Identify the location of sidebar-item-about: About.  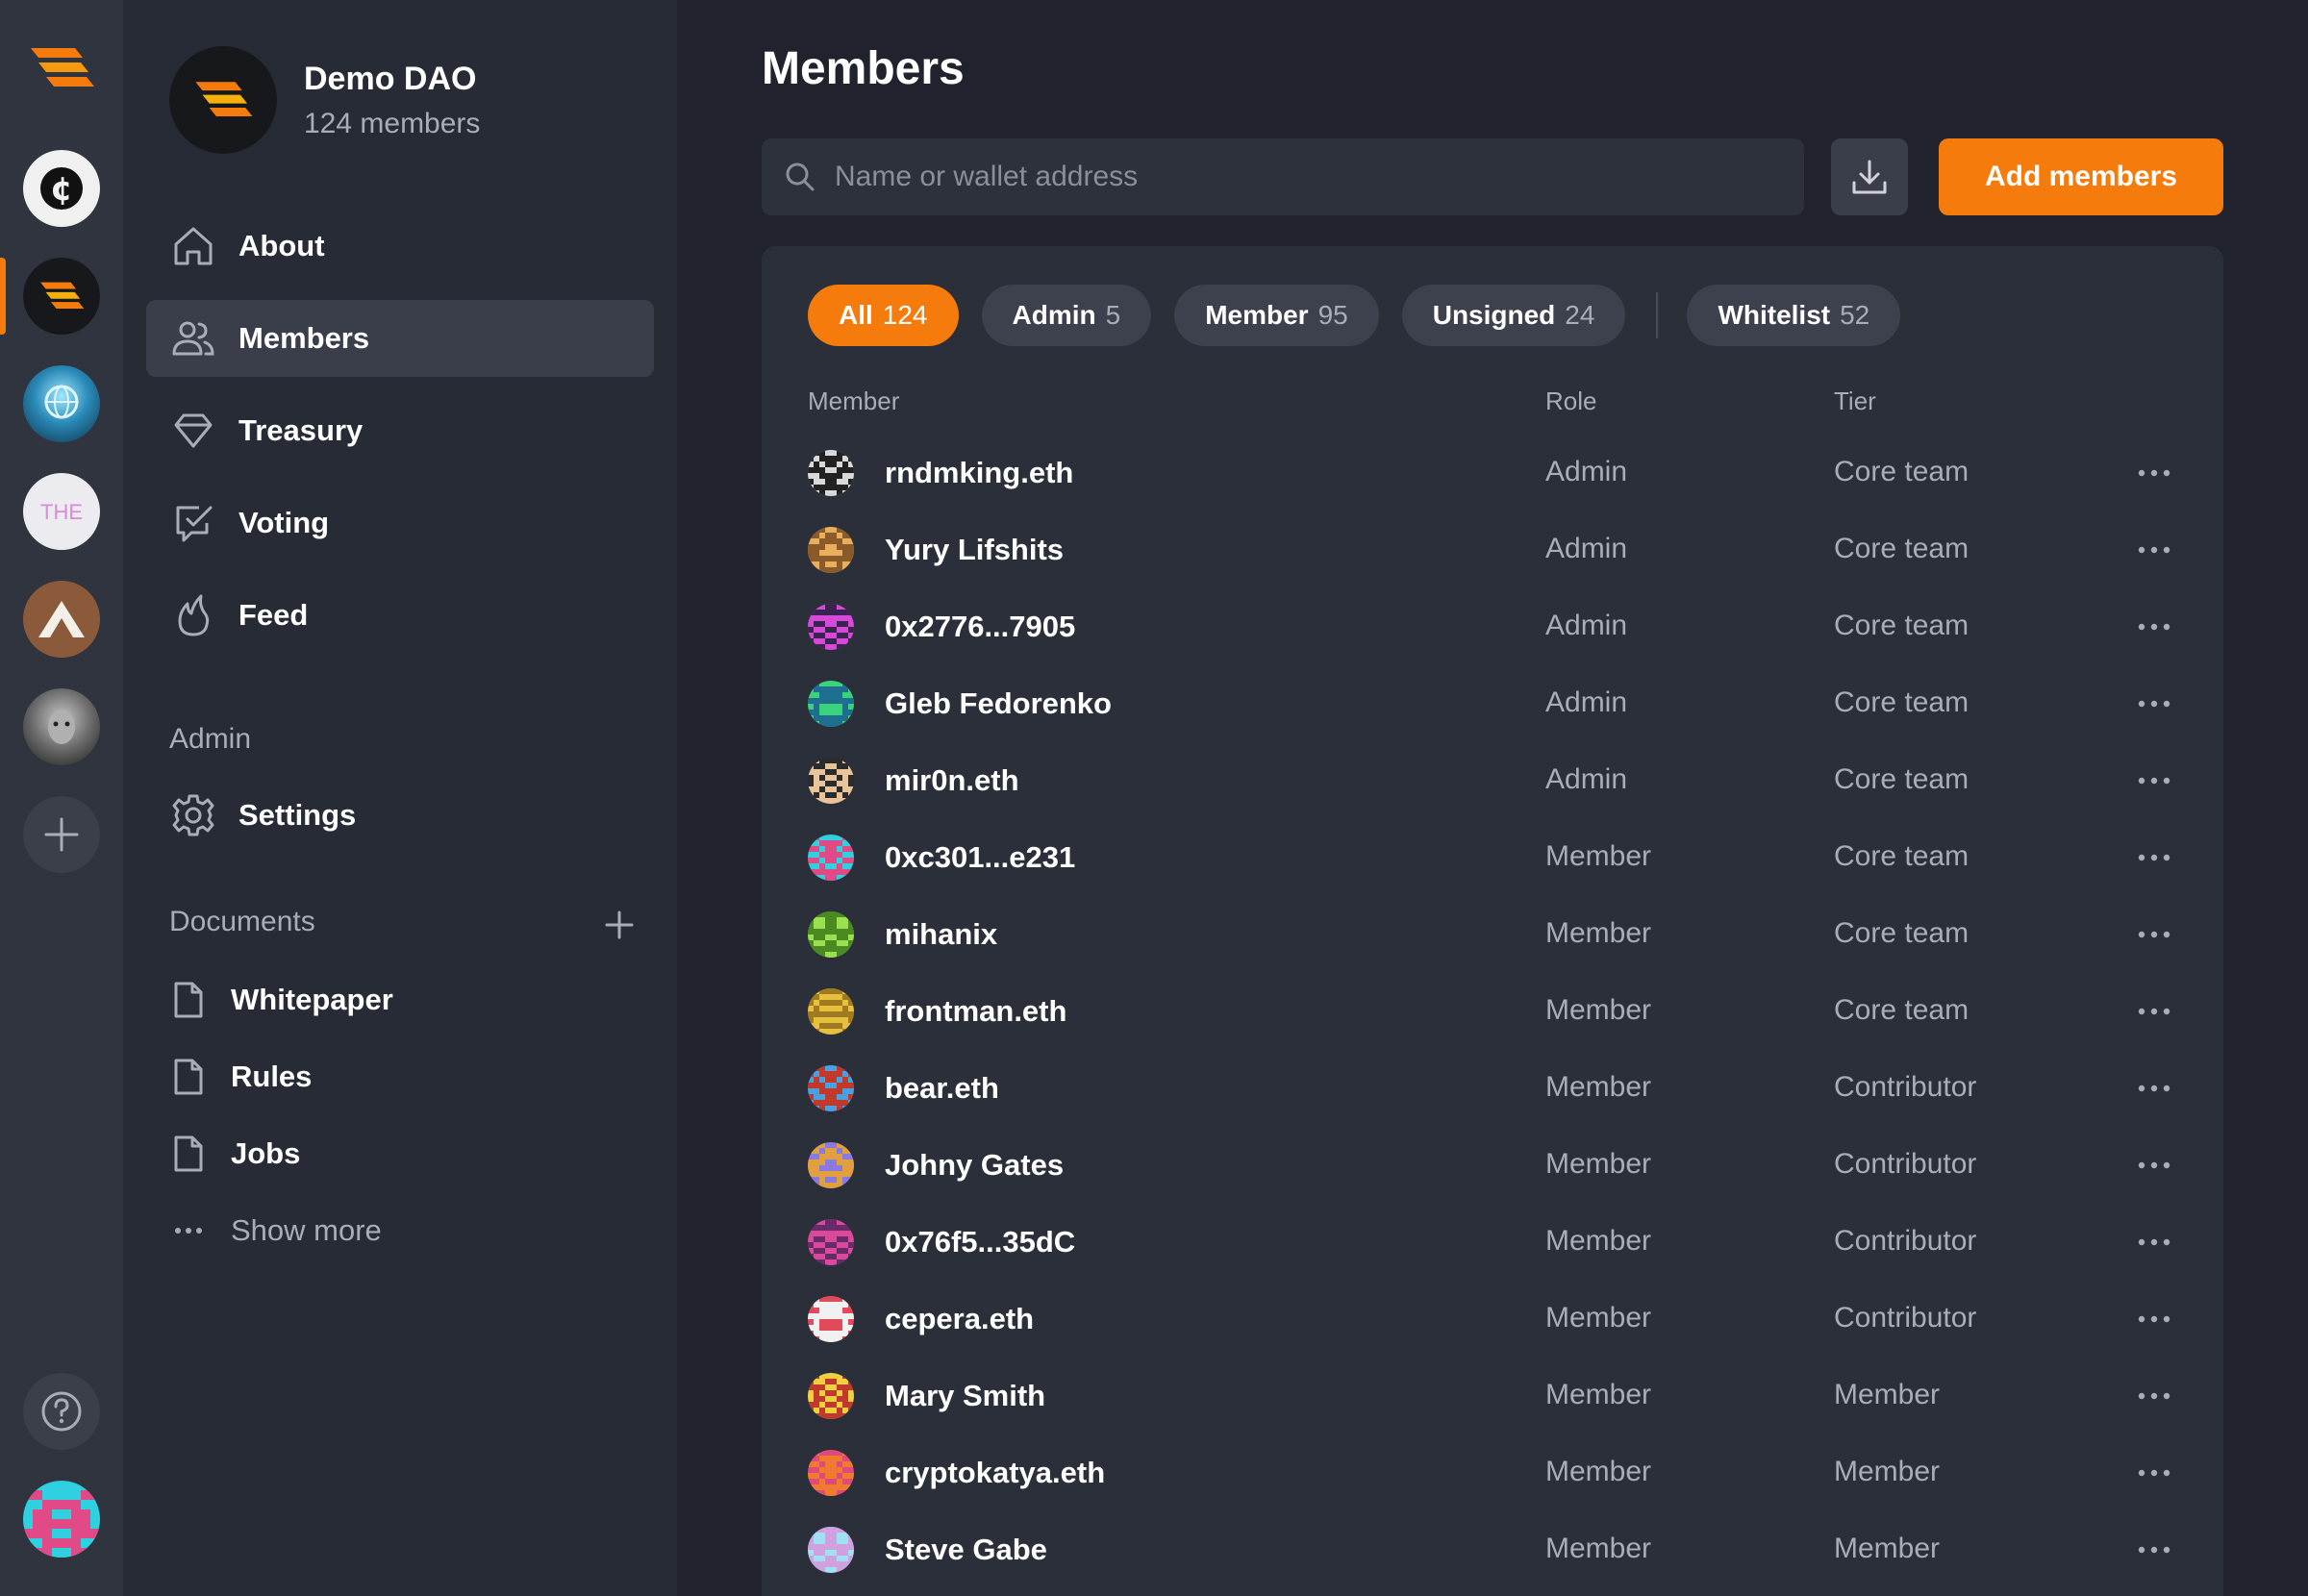
(400, 246).